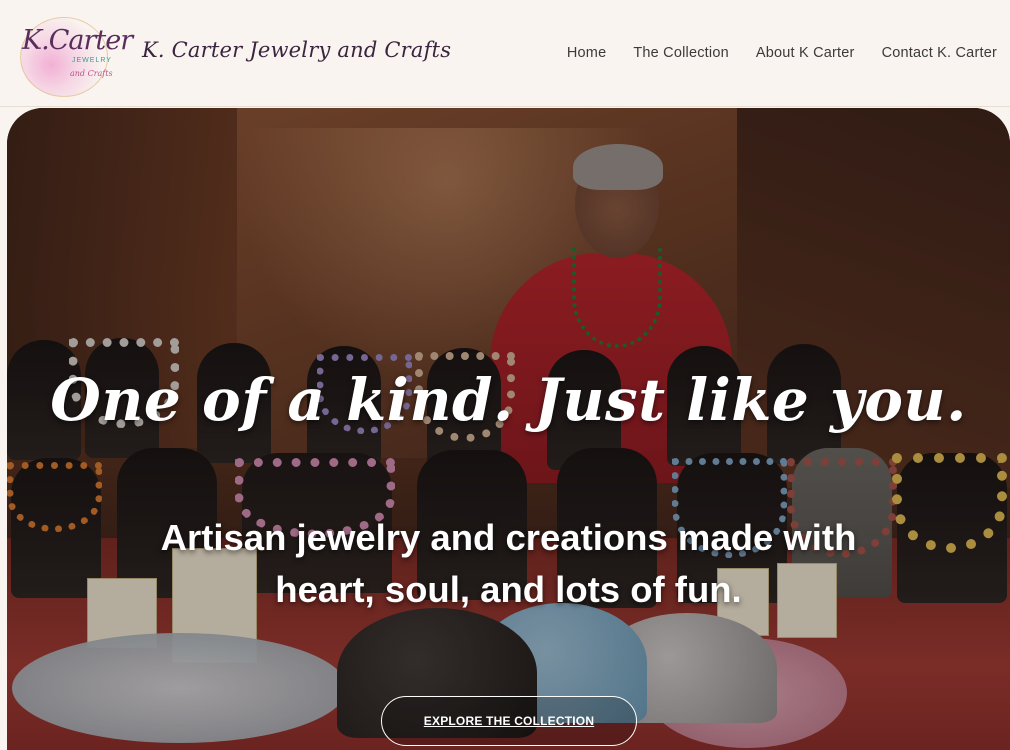  I want to click on logo-text-name: K.Carter, so click(77, 40).